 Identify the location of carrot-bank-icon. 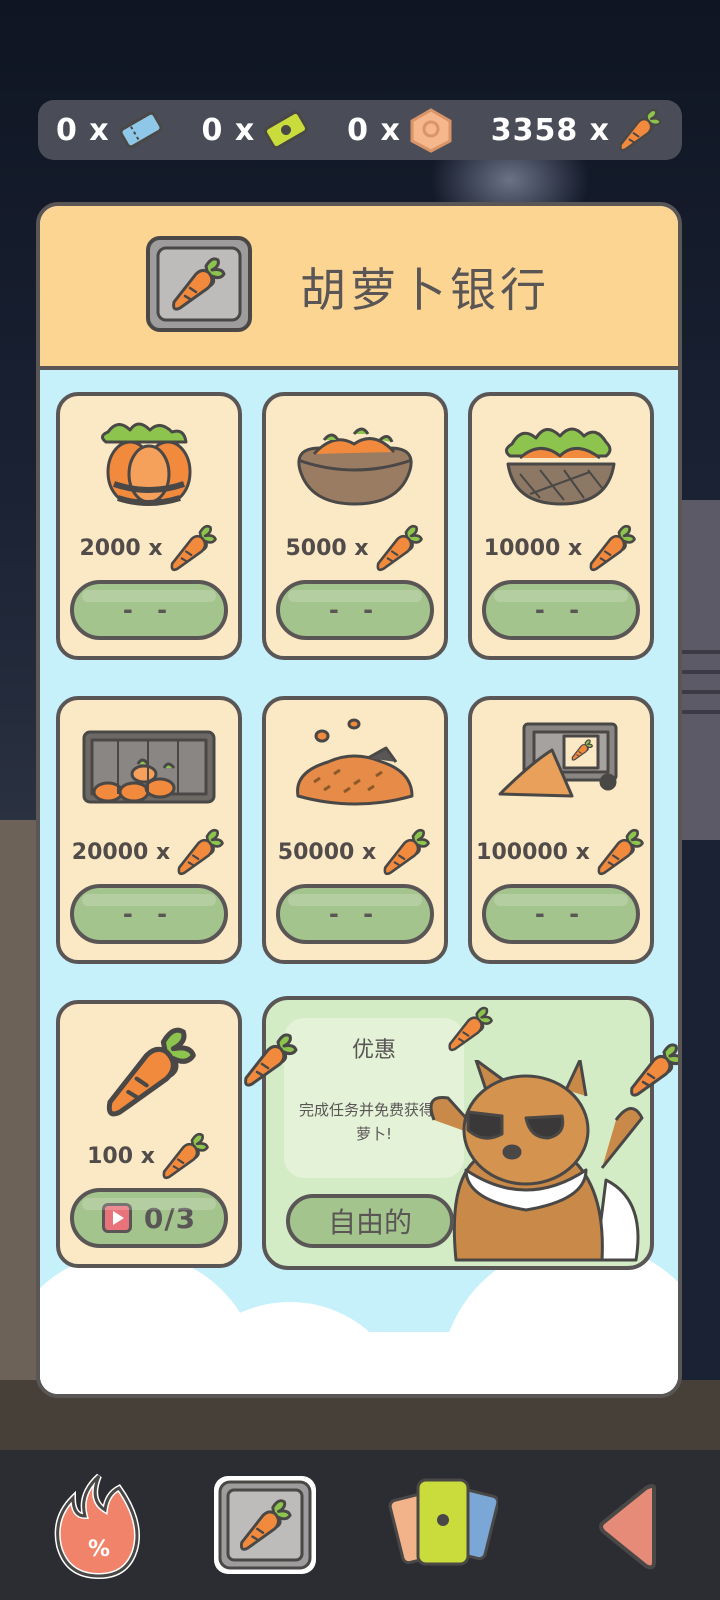
(265, 1525).